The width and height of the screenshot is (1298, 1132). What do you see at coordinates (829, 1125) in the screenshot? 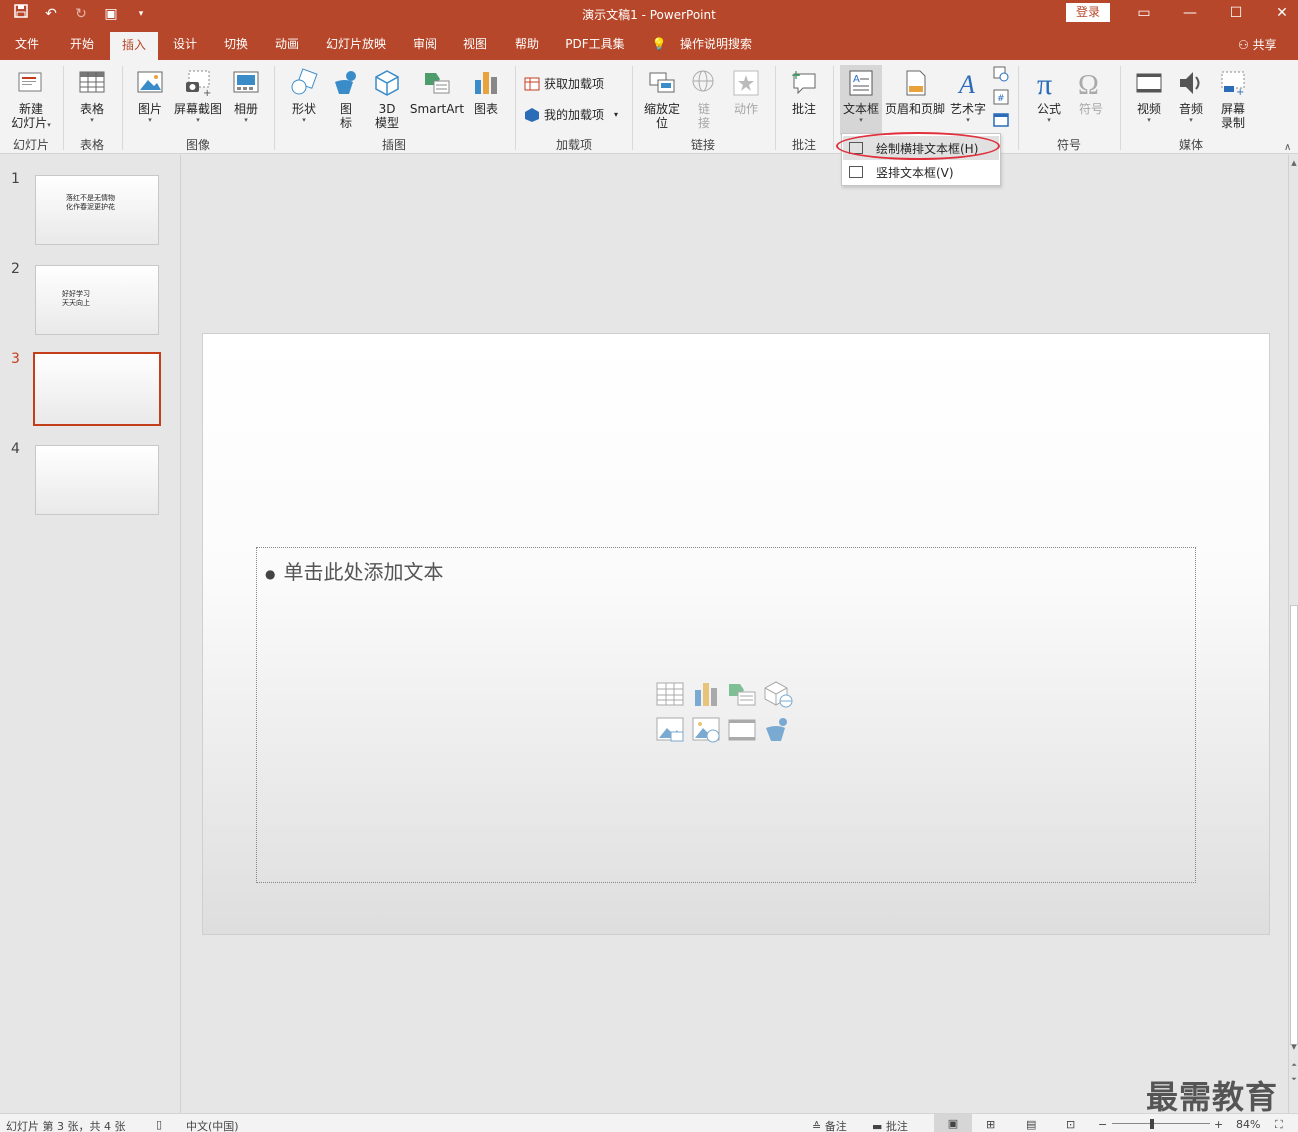
I see `notes-button: ≙ 备注` at bounding box center [829, 1125].